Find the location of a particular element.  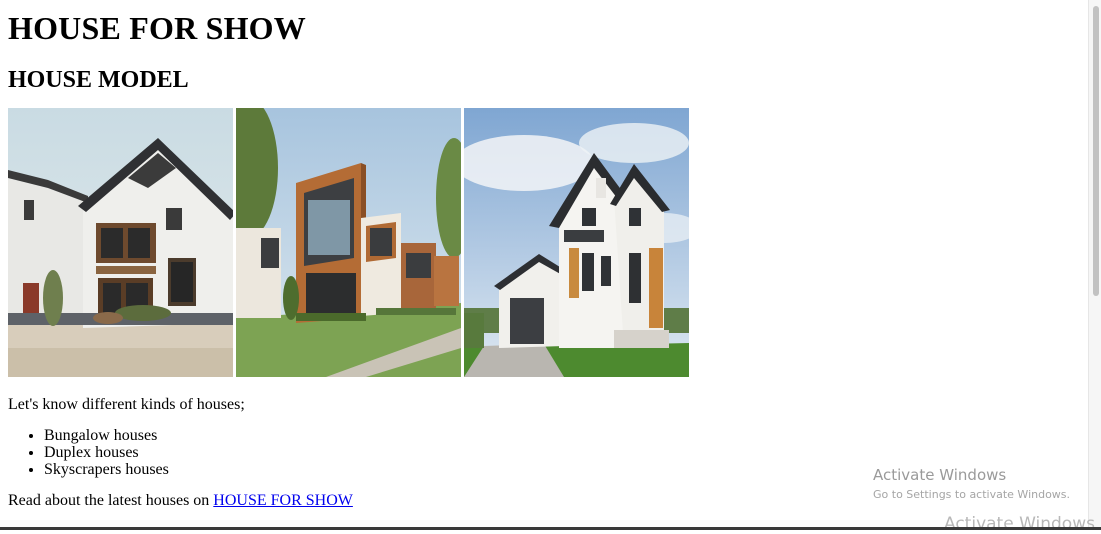

list-item: Duplex houses is located at coordinates (106, 452).